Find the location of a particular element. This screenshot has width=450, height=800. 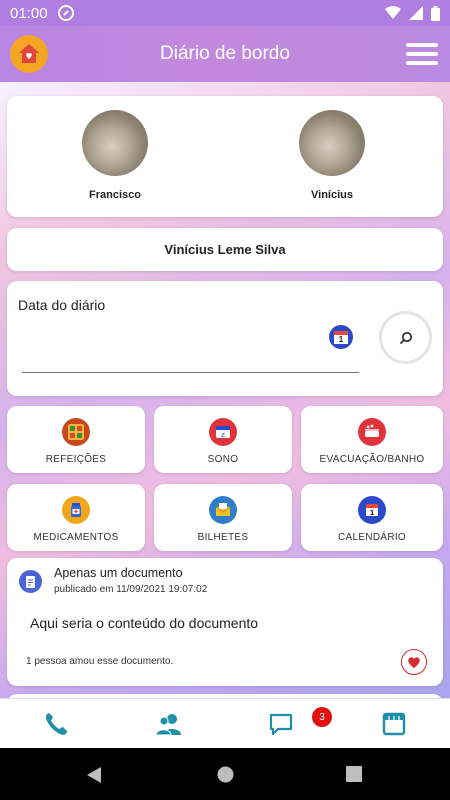

page-title: Diário de bordo is located at coordinates (225, 53).